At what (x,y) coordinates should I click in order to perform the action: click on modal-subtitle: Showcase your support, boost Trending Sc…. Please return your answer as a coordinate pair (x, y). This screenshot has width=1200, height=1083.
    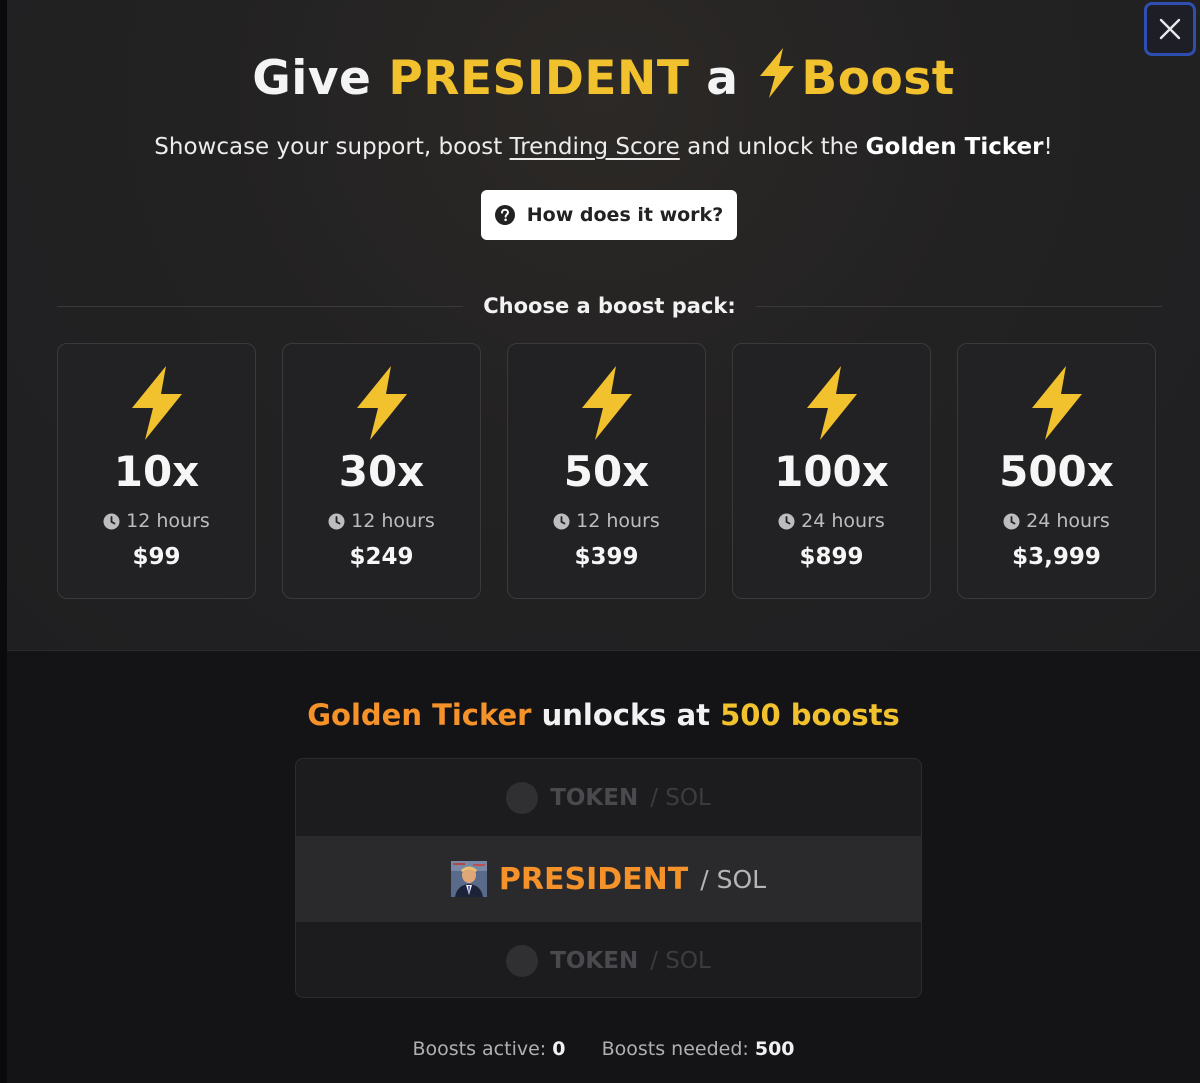
    Looking at the image, I should click on (603, 147).